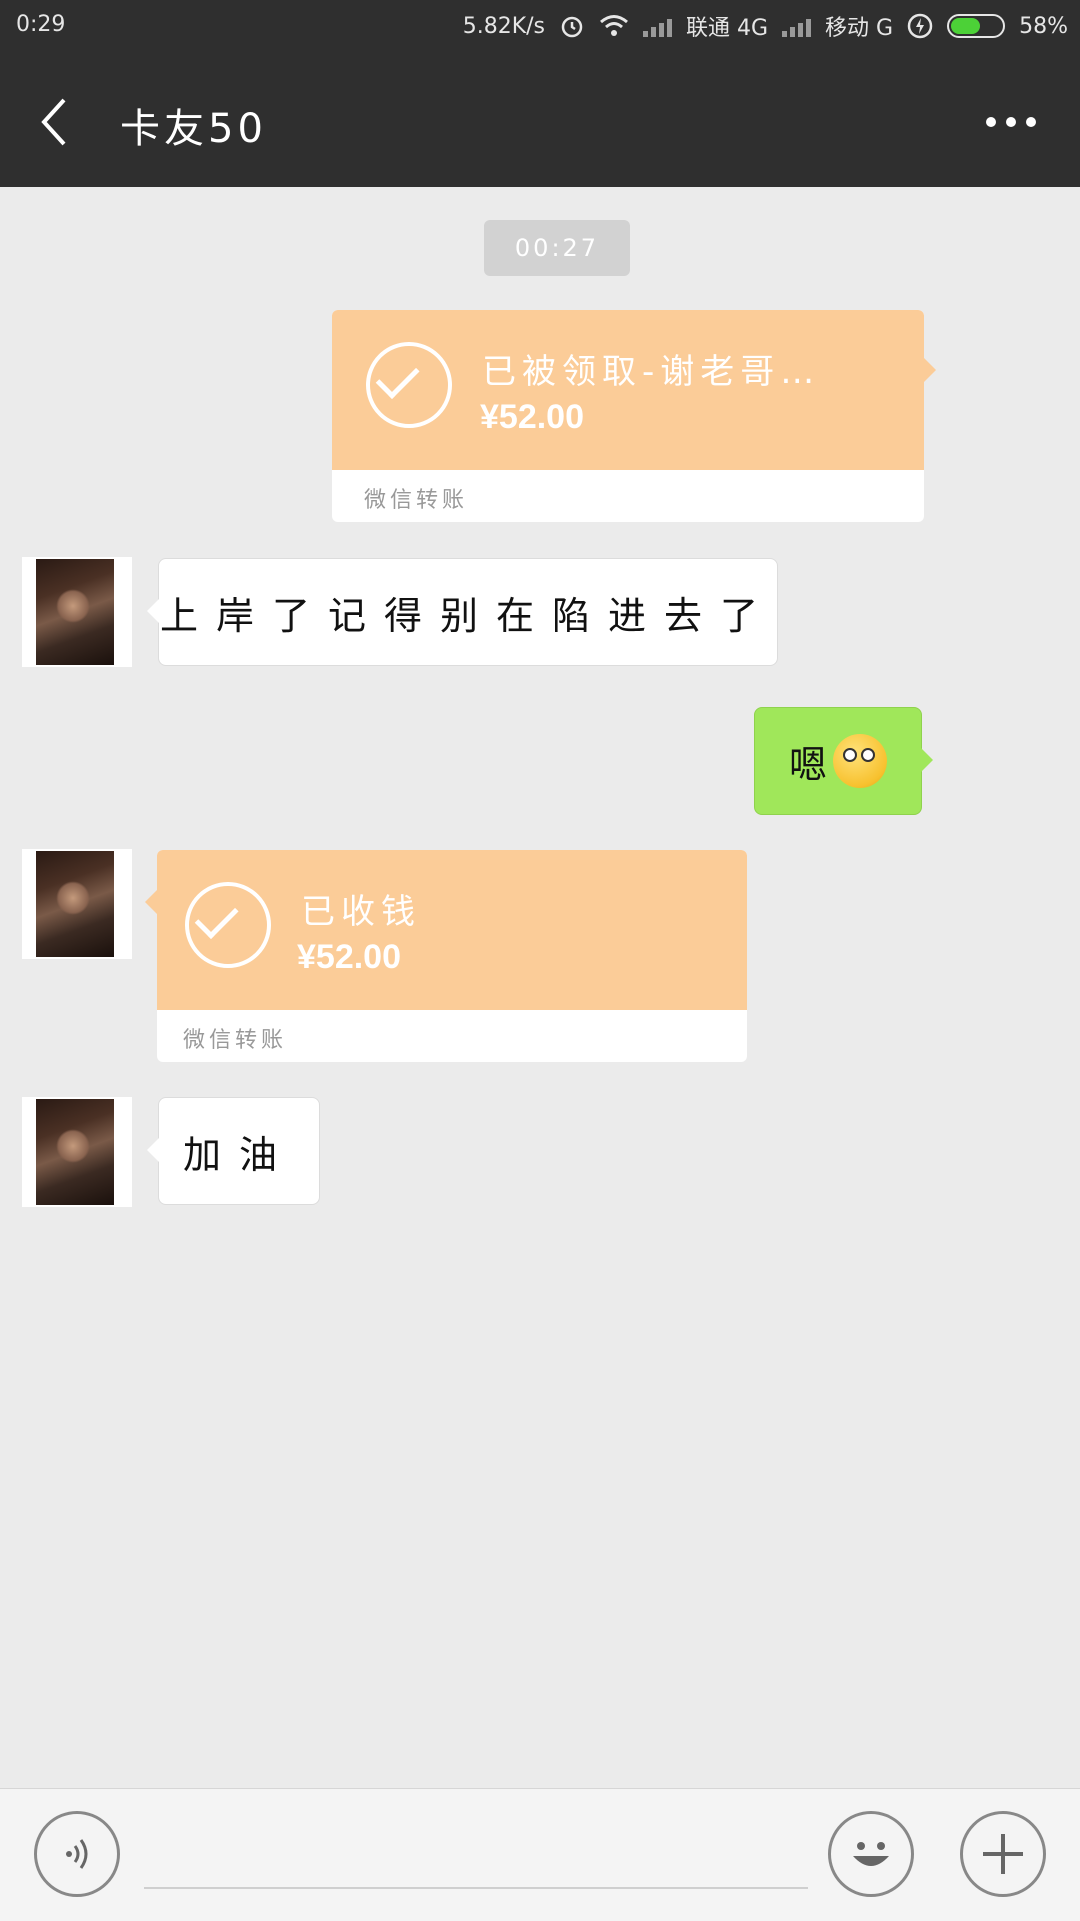  What do you see at coordinates (361, 912) in the screenshot?
I see `transfer-status: 已收钱` at bounding box center [361, 912].